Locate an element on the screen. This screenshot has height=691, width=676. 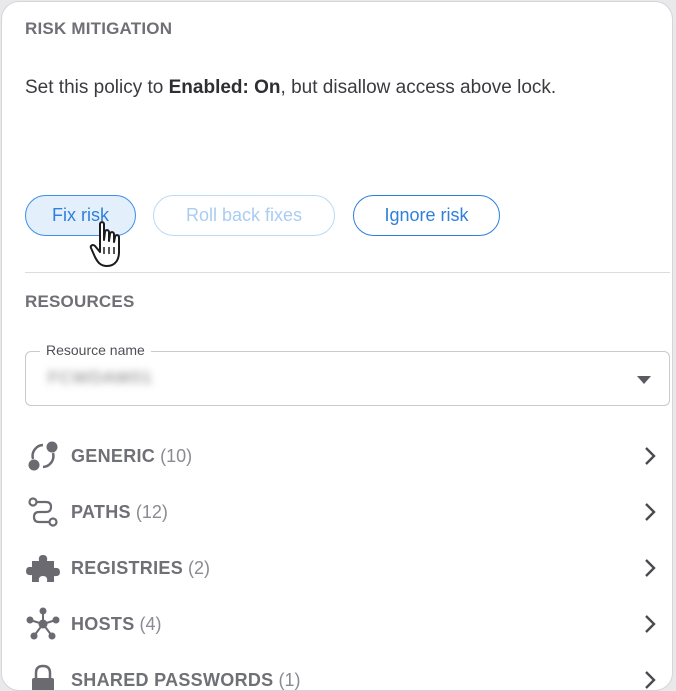
resource-name-value: FCWDAW01 is located at coordinates (100, 377).